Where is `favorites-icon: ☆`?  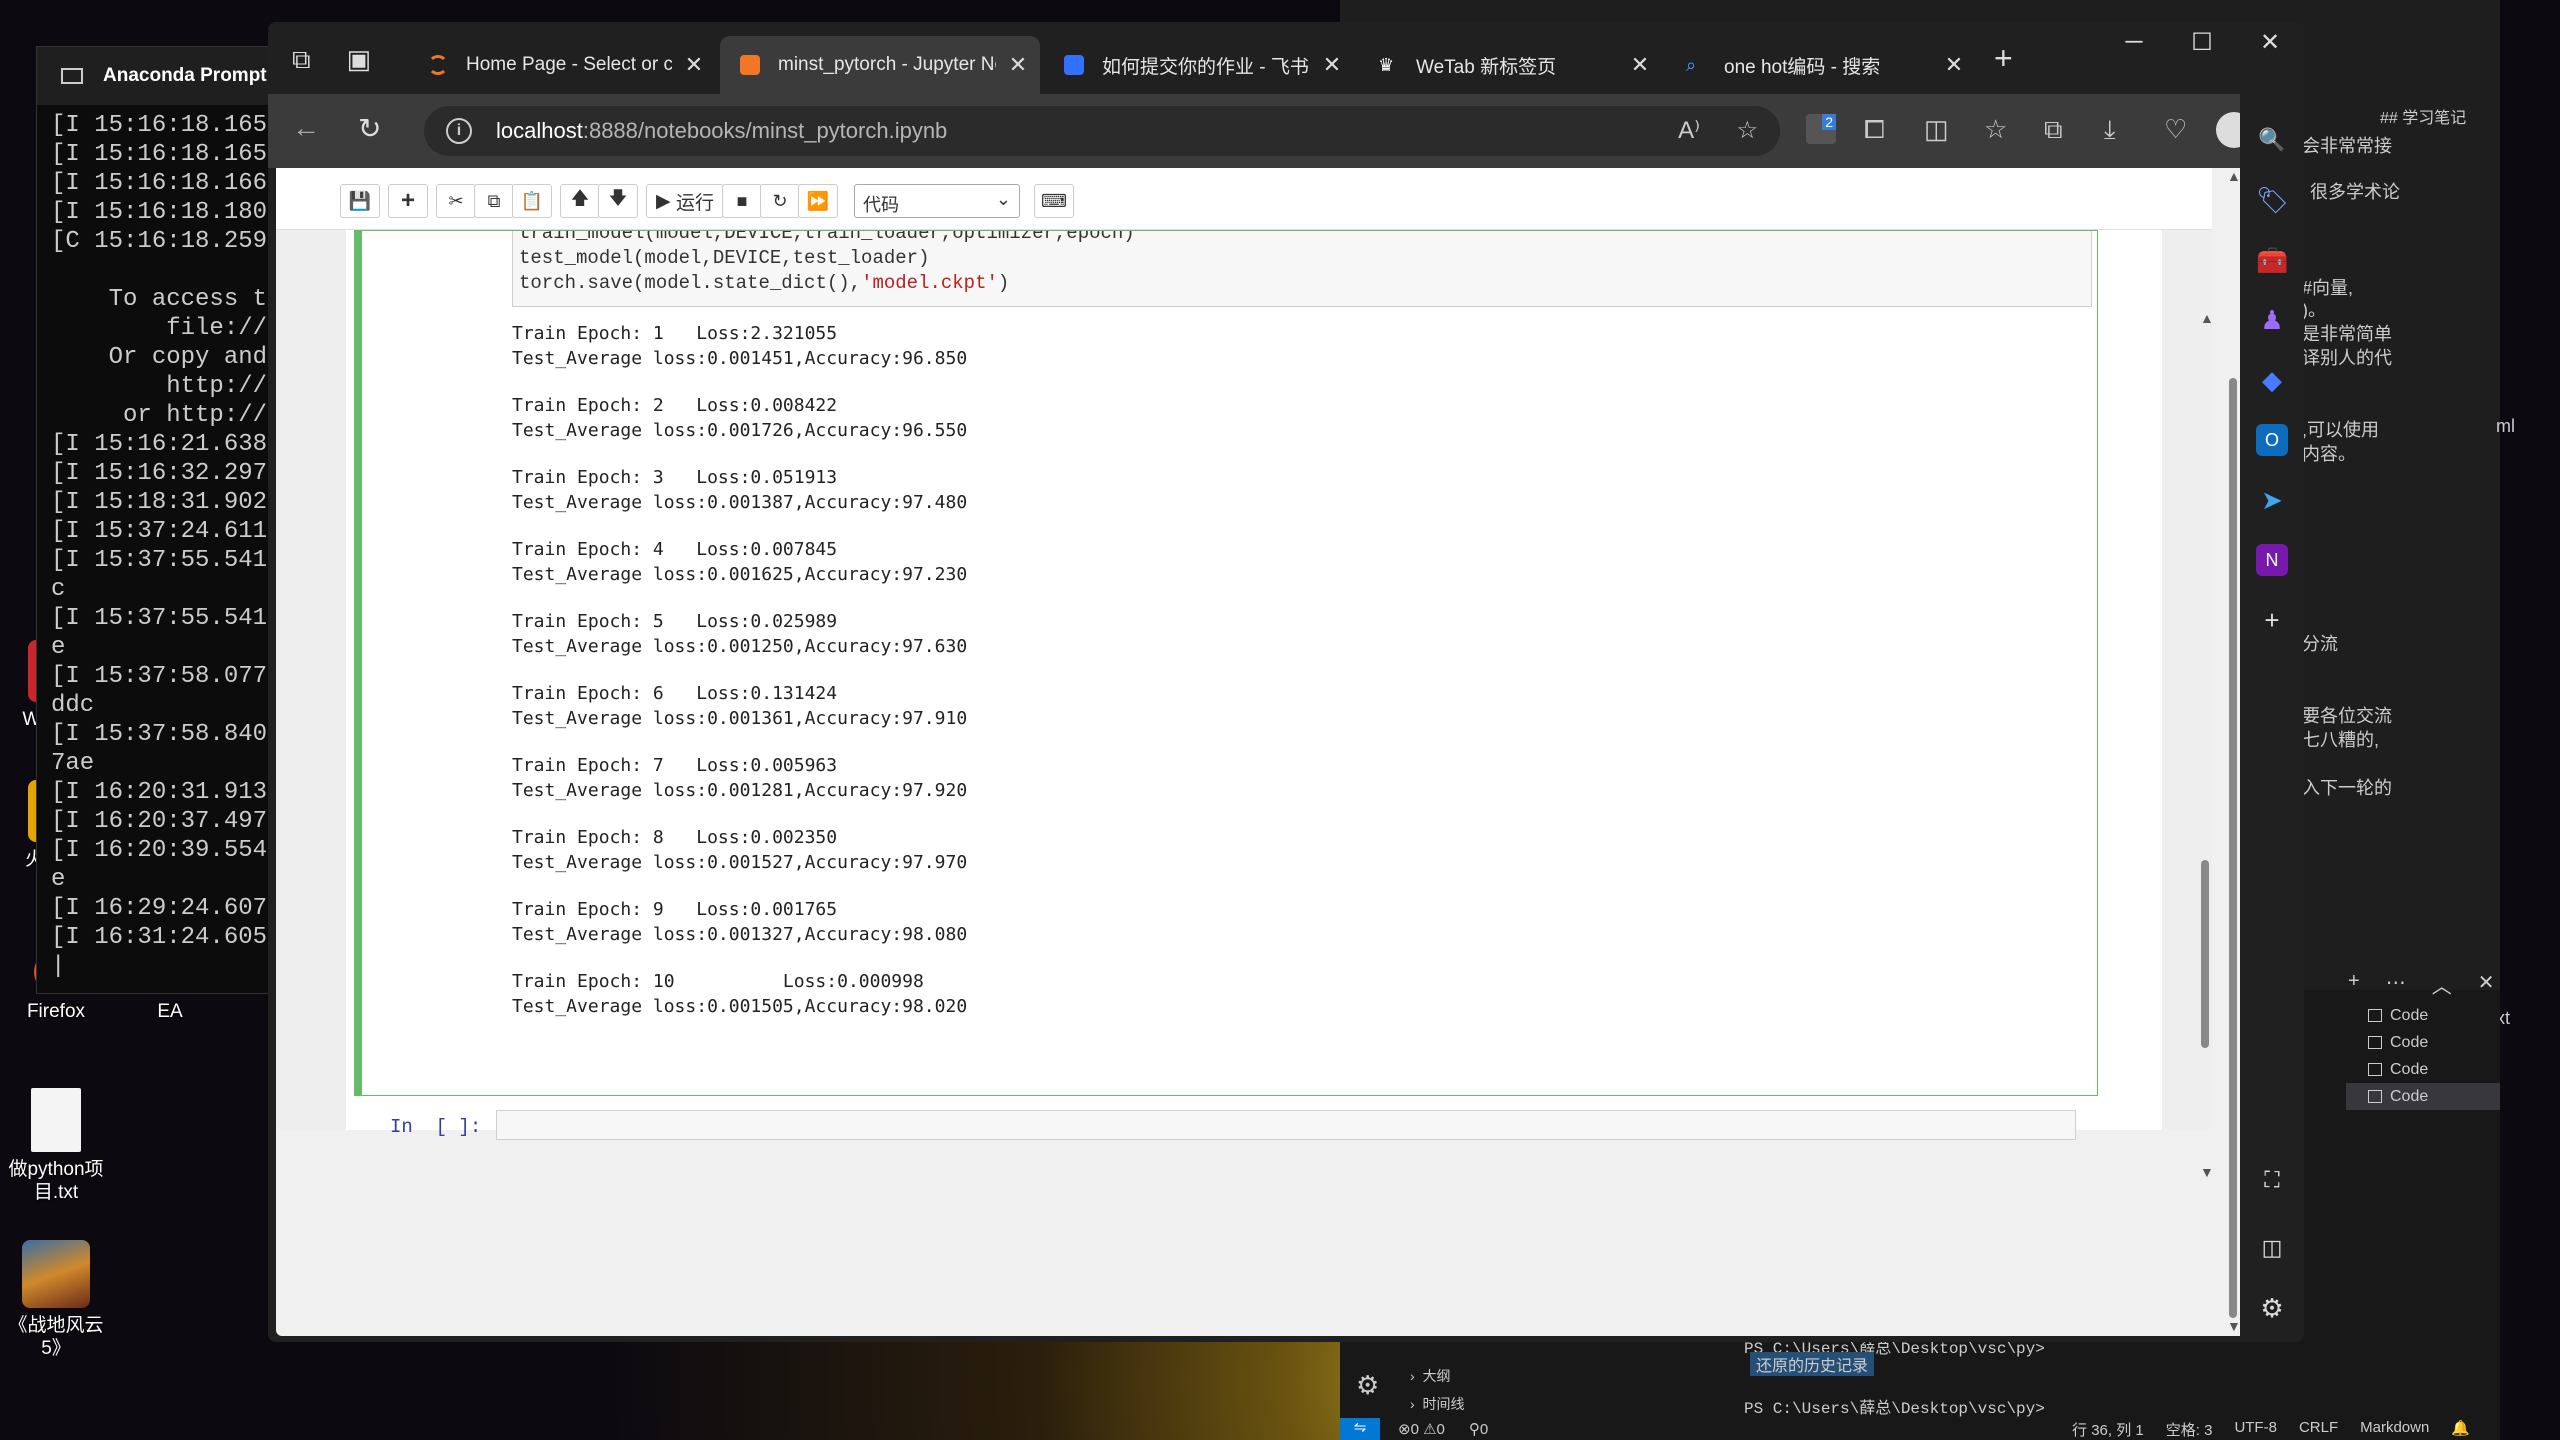 favorites-icon: ☆ is located at coordinates (1995, 129).